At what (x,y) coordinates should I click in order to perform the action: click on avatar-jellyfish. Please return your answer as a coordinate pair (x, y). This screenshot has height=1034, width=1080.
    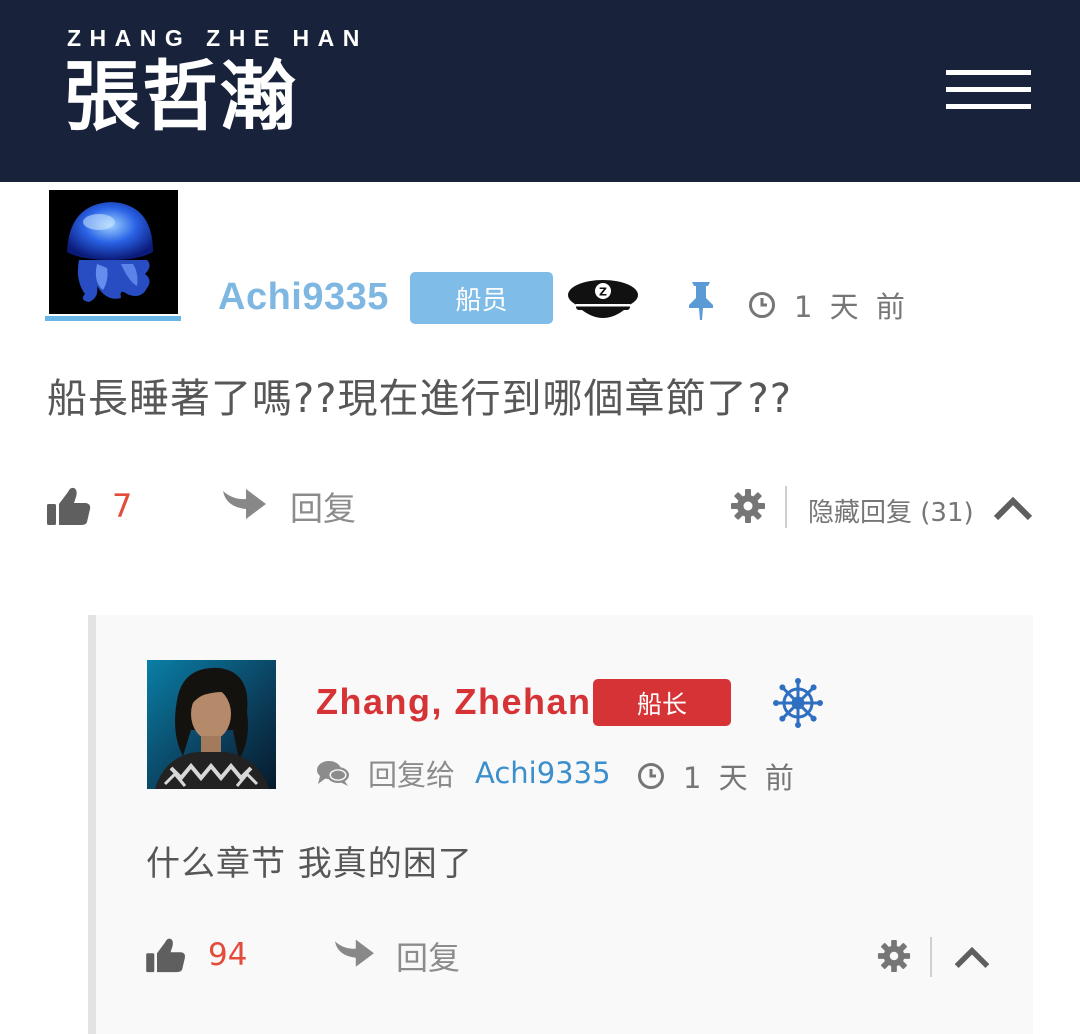
    Looking at the image, I should click on (113, 252).